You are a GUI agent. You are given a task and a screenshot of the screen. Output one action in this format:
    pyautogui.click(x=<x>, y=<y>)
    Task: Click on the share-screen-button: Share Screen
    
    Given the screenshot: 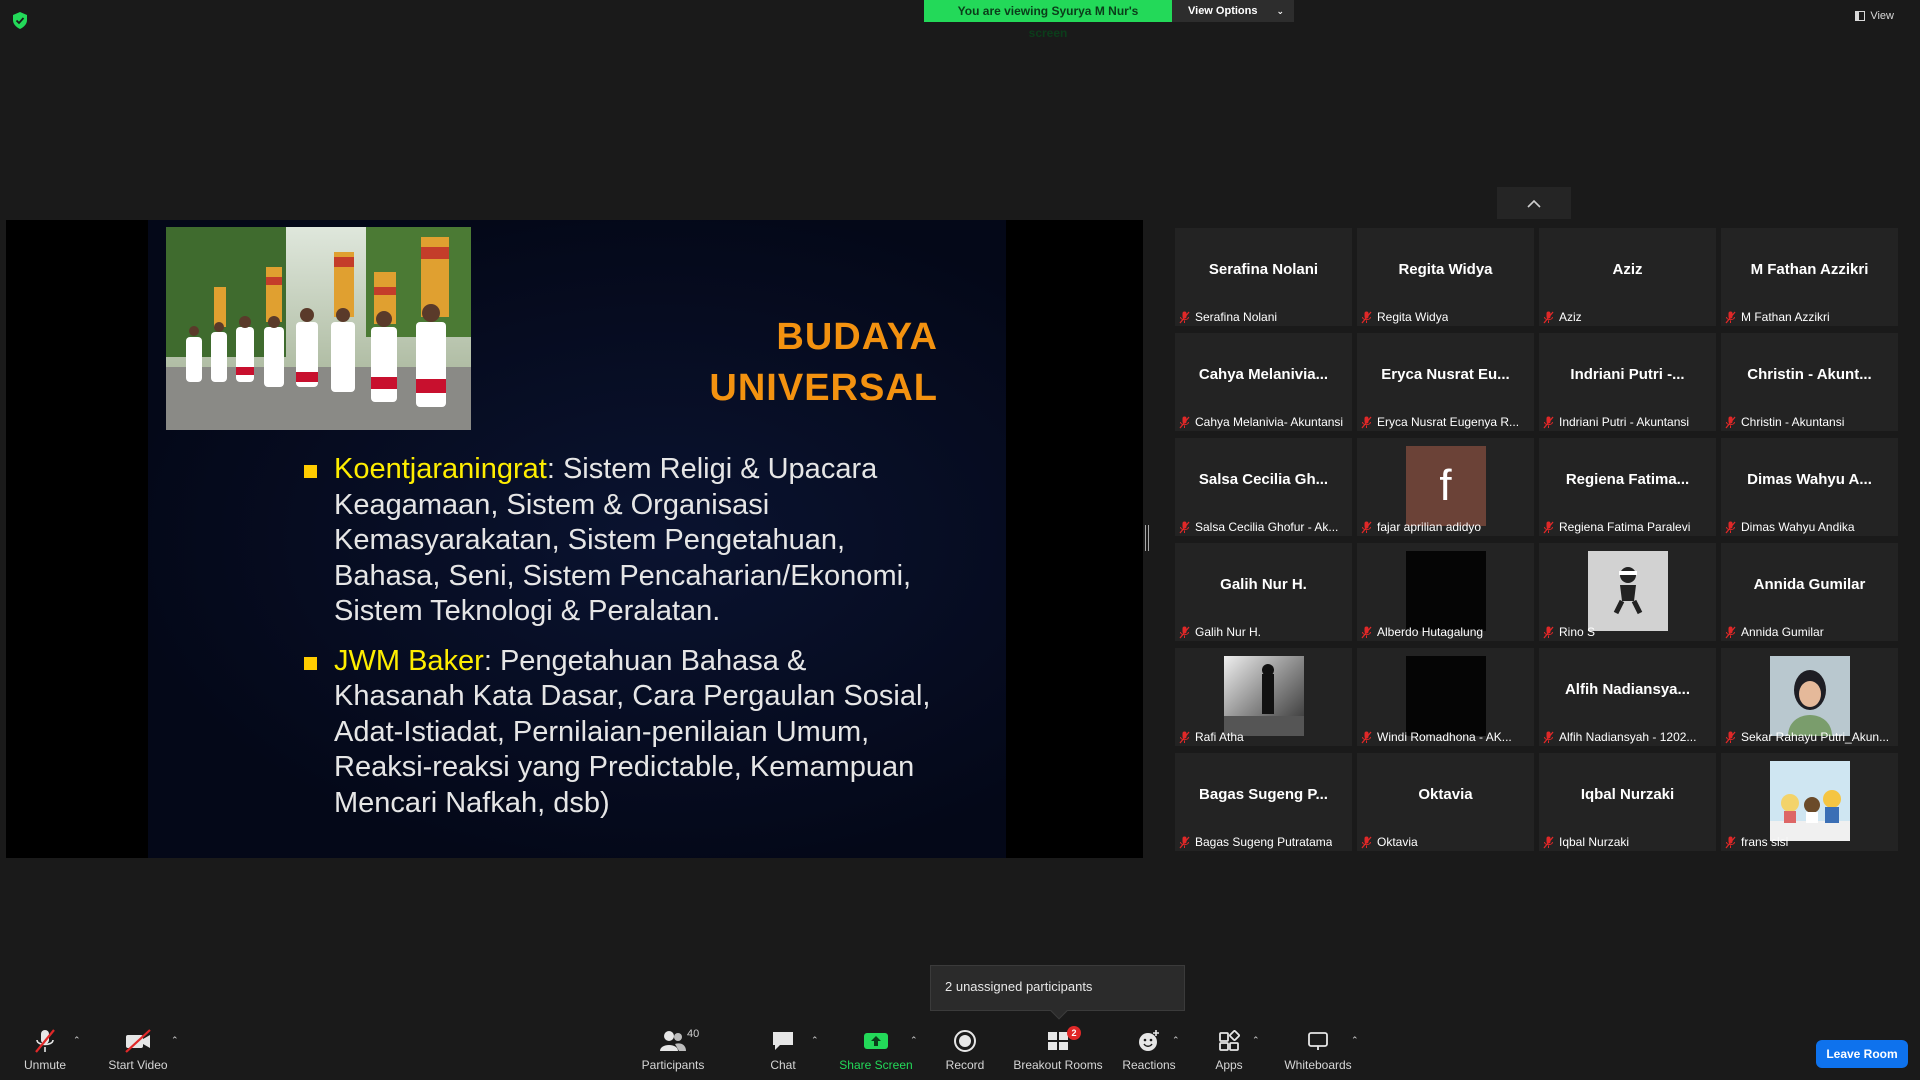 What is the action you would take?
    pyautogui.click(x=876, y=1050)
    